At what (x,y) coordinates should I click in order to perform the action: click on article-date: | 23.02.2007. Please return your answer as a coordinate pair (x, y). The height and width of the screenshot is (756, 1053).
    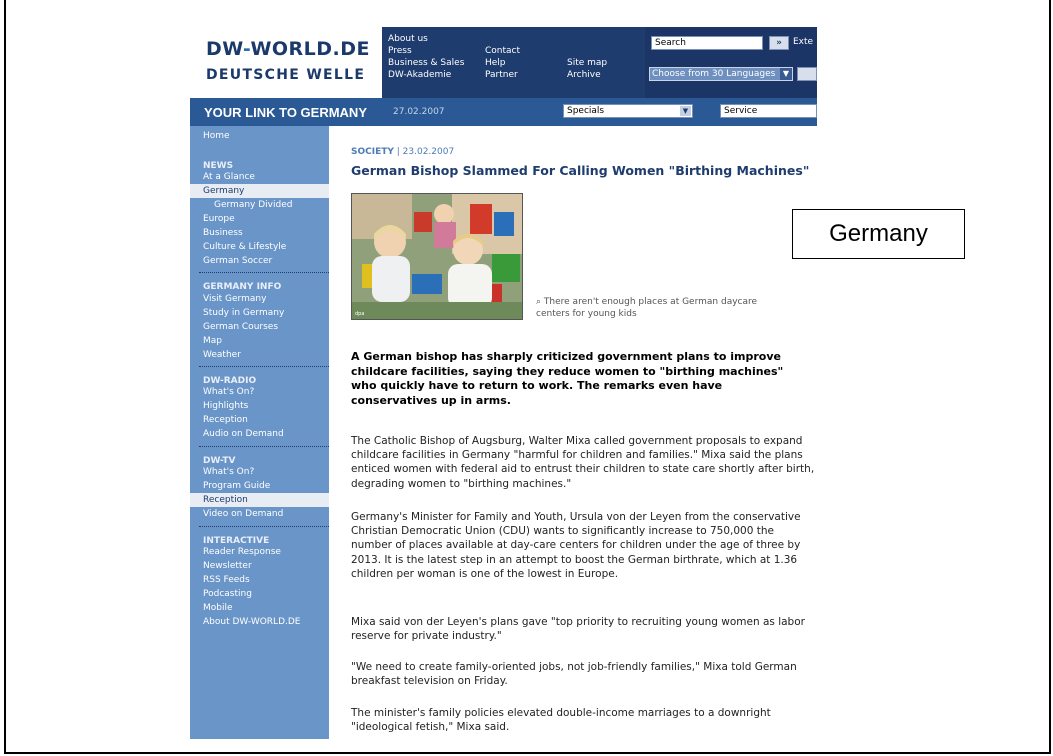
    Looking at the image, I should click on (425, 152).